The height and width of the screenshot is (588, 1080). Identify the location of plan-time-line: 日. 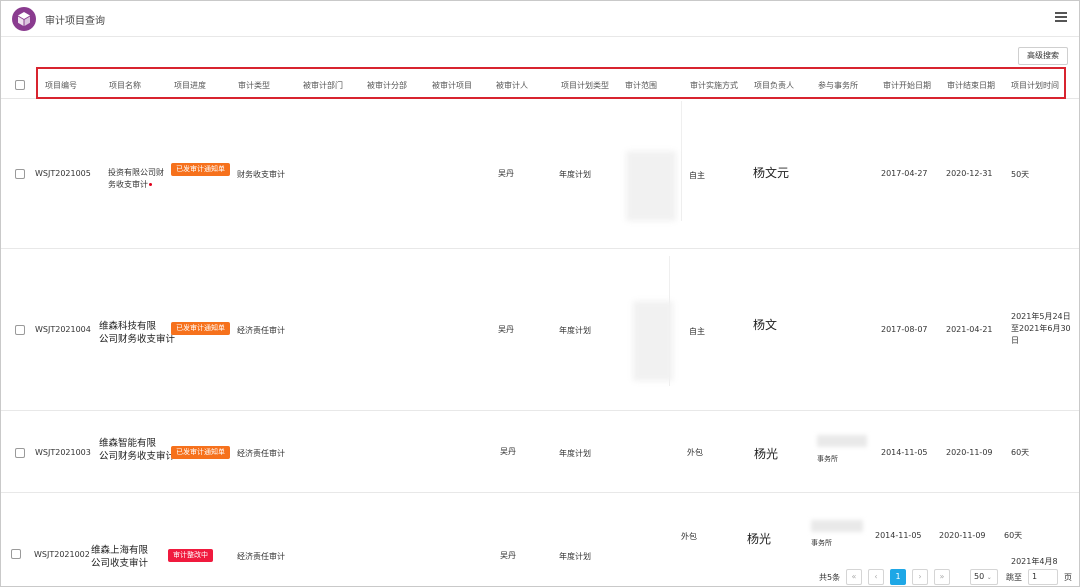
(1015, 340).